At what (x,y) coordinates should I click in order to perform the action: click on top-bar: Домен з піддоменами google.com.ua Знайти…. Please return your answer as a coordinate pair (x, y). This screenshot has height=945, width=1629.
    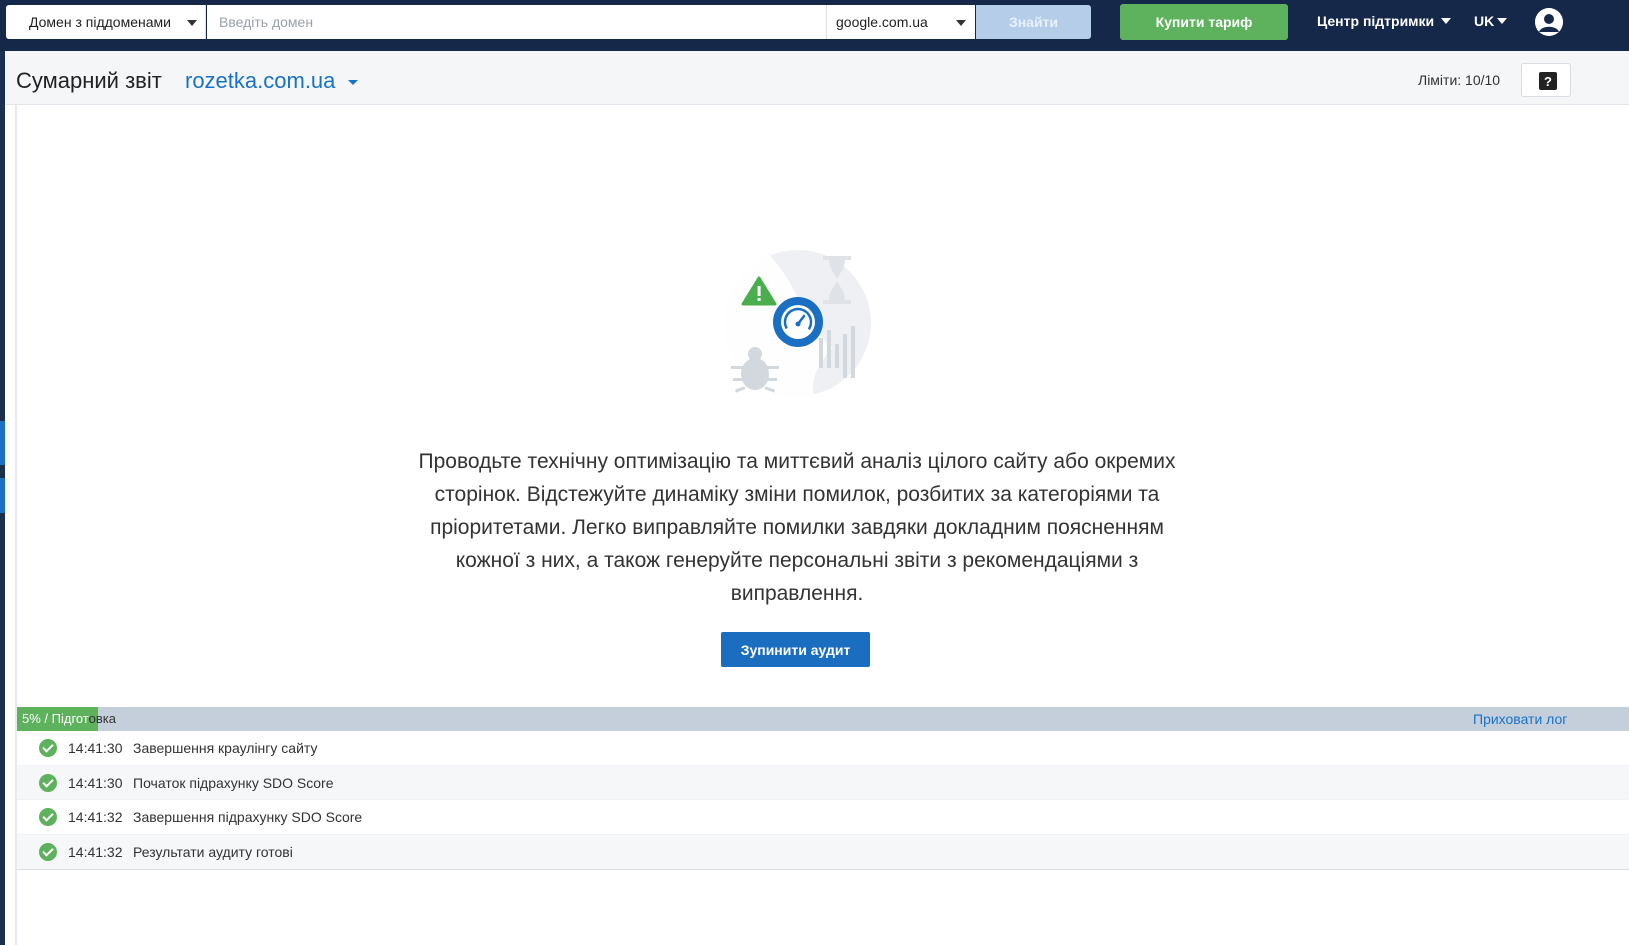
    Looking at the image, I should click on (814, 25).